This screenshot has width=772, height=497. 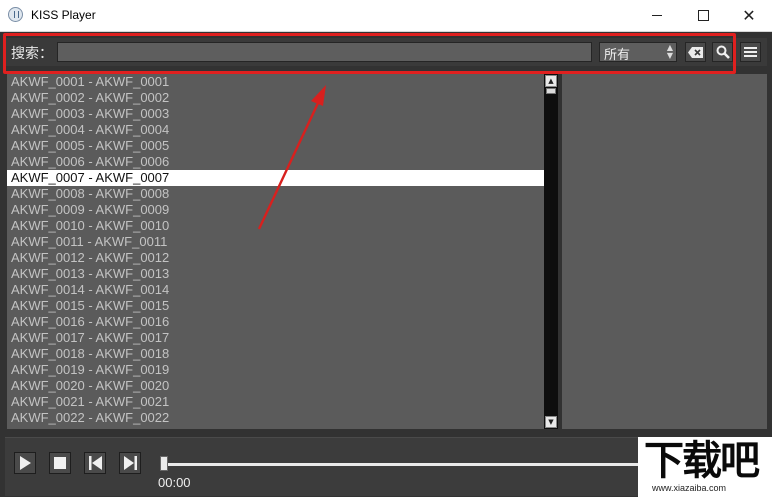 What do you see at coordinates (275, 242) in the screenshot?
I see `track-item: AKWF_0011 - AKWF_0011` at bounding box center [275, 242].